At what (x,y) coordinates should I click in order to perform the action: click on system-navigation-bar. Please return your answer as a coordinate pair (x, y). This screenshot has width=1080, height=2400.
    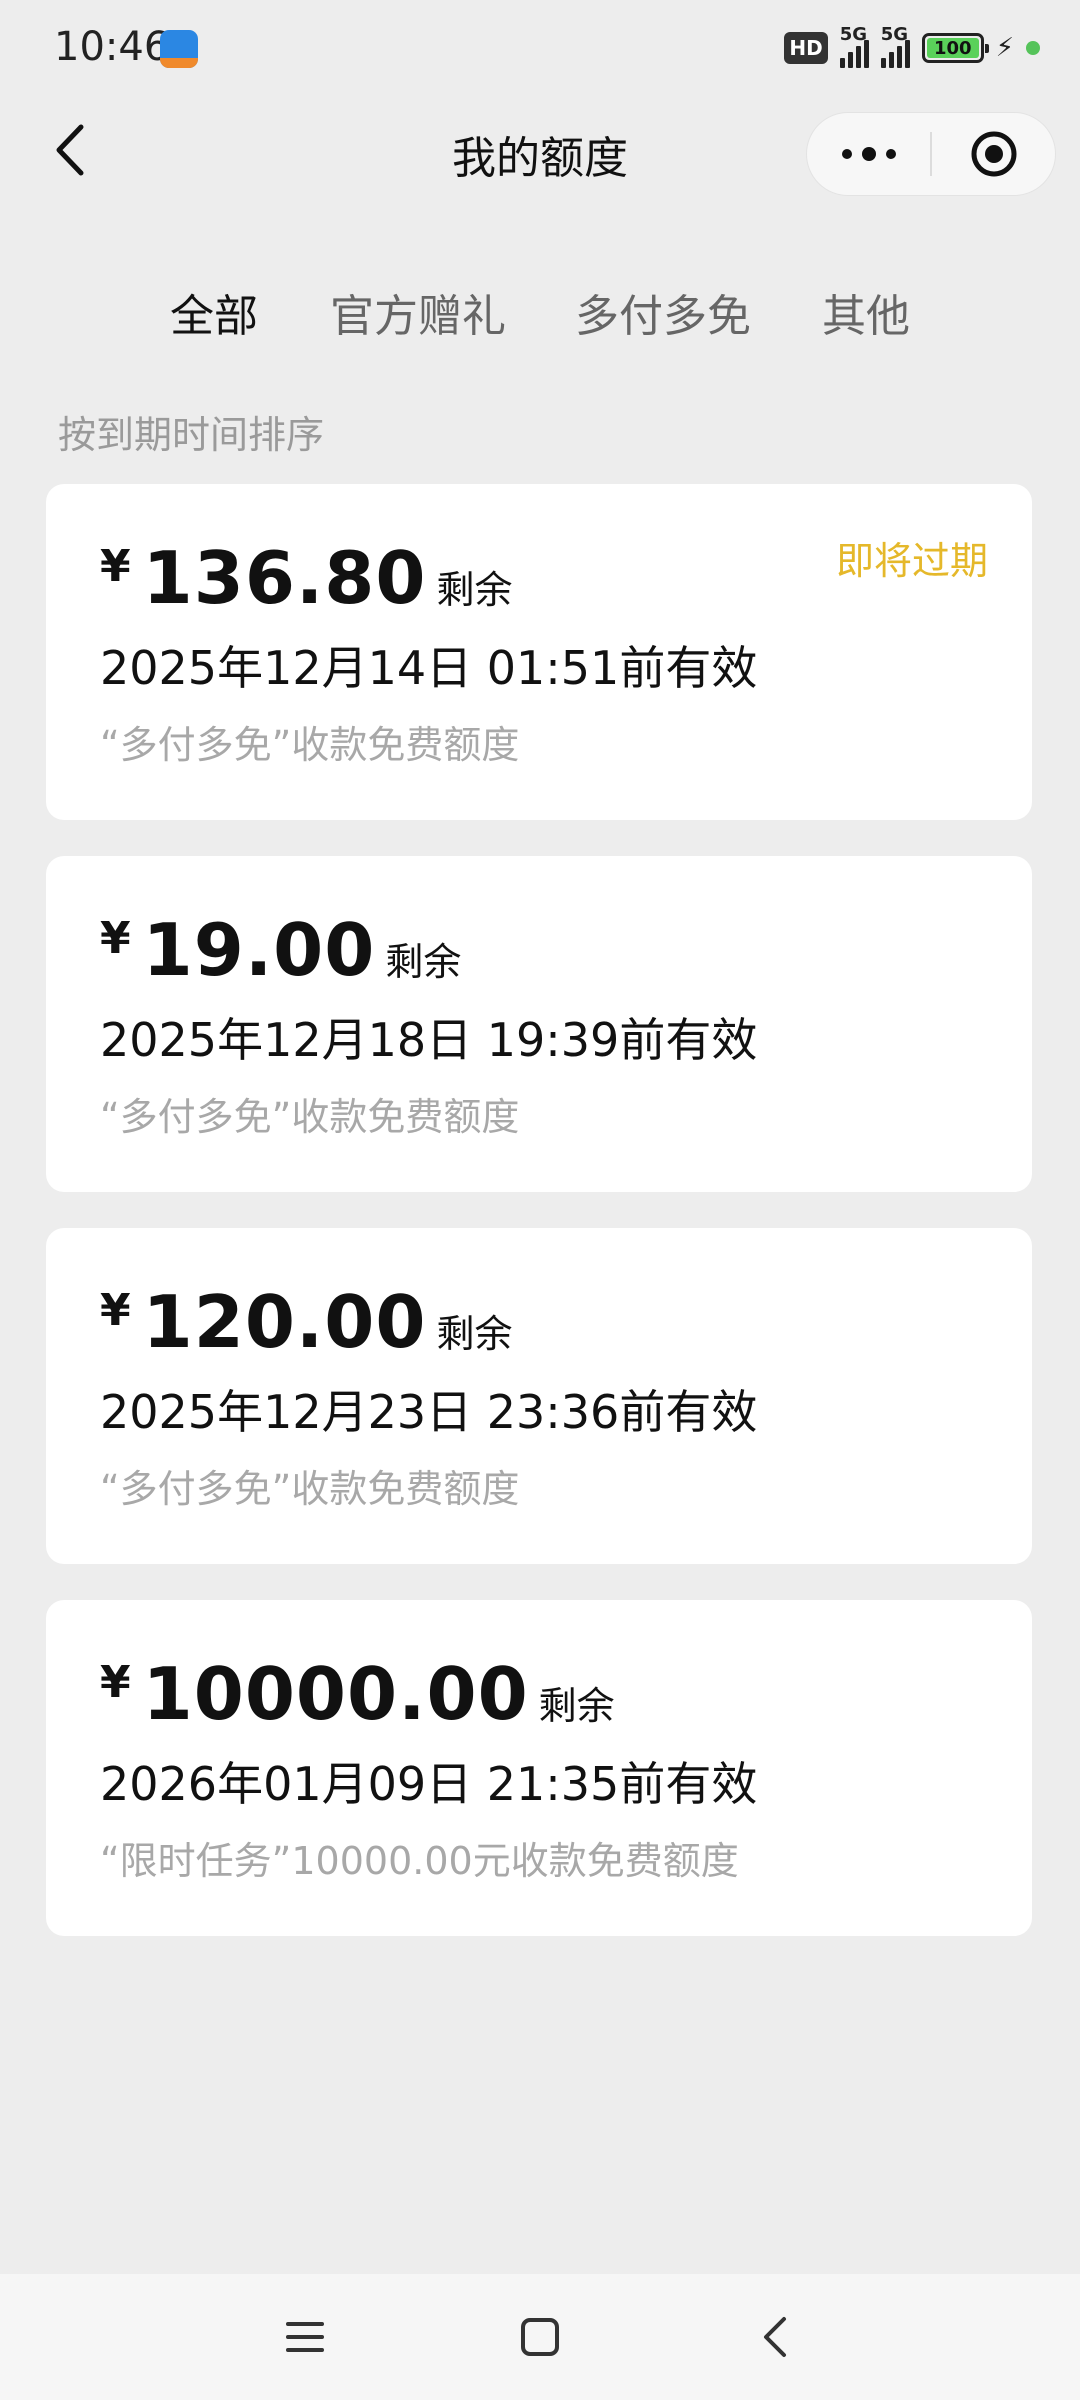
    Looking at the image, I should click on (540, 2337).